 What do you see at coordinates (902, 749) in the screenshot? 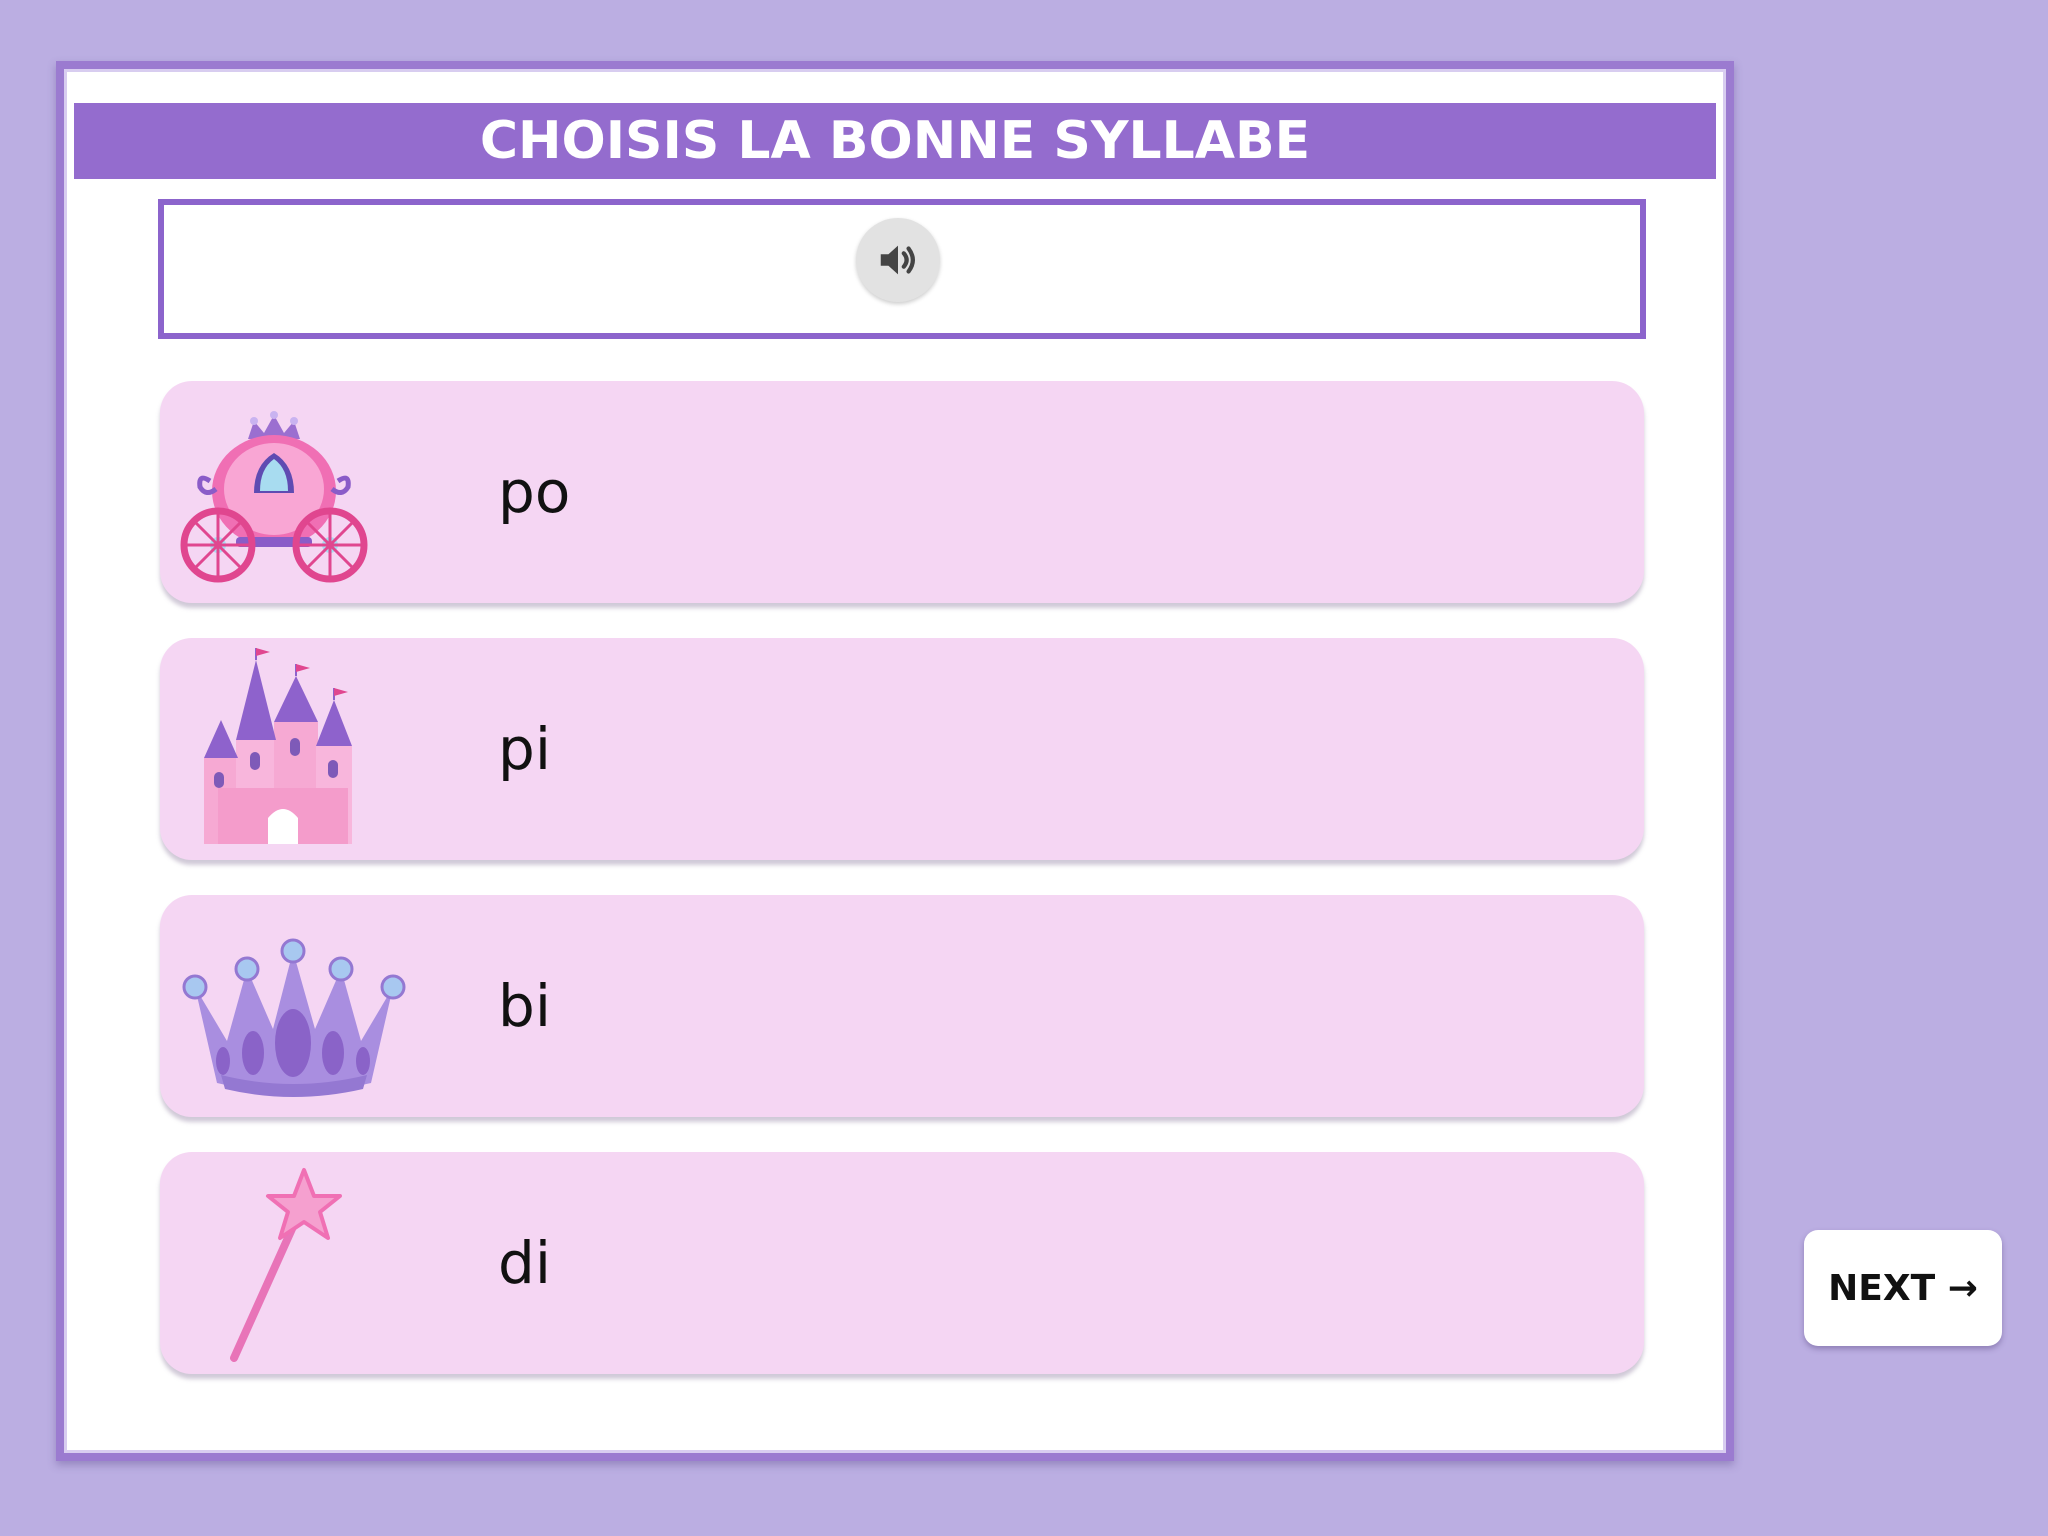
I see `answer-option-pi: pi` at bounding box center [902, 749].